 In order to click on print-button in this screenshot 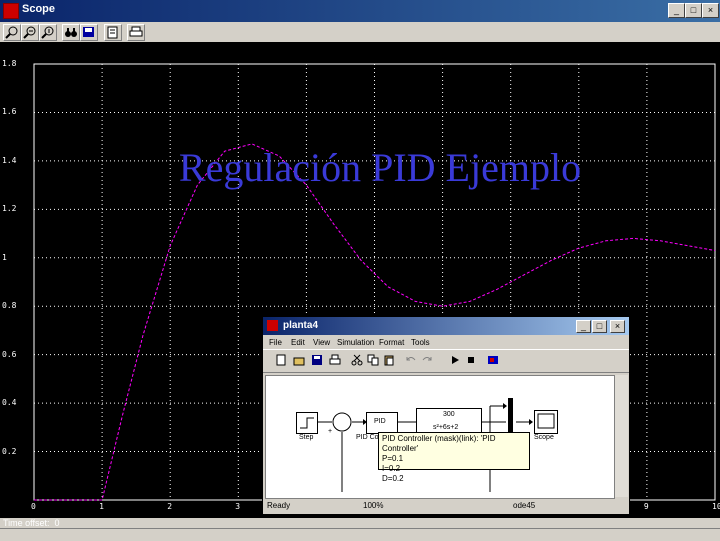, I will do `click(136, 32)`.